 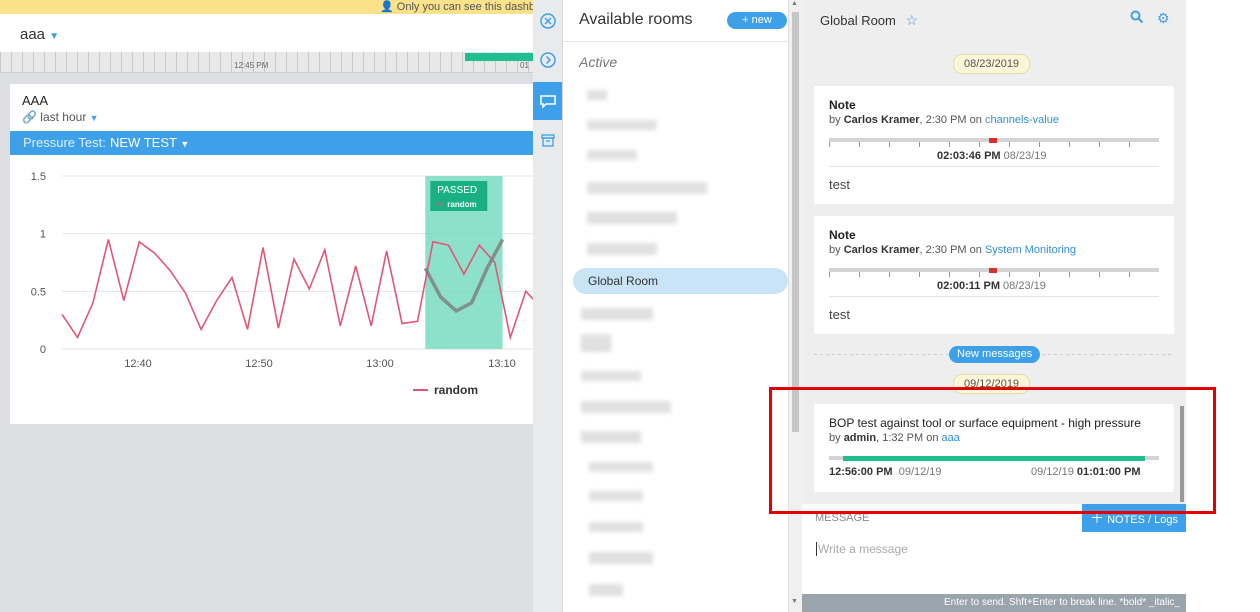 What do you see at coordinates (266, 7) in the screenshot?
I see `visibility-banner: 👤 Only you can see this dashboa` at bounding box center [266, 7].